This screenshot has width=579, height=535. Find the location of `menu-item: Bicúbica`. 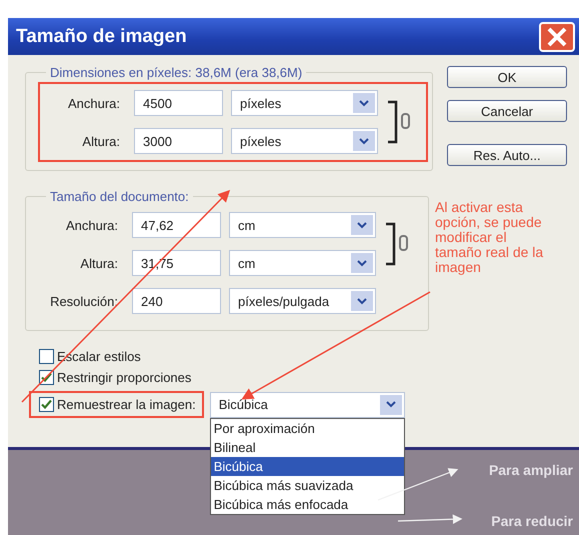

menu-item: Bicúbica is located at coordinates (307, 466).